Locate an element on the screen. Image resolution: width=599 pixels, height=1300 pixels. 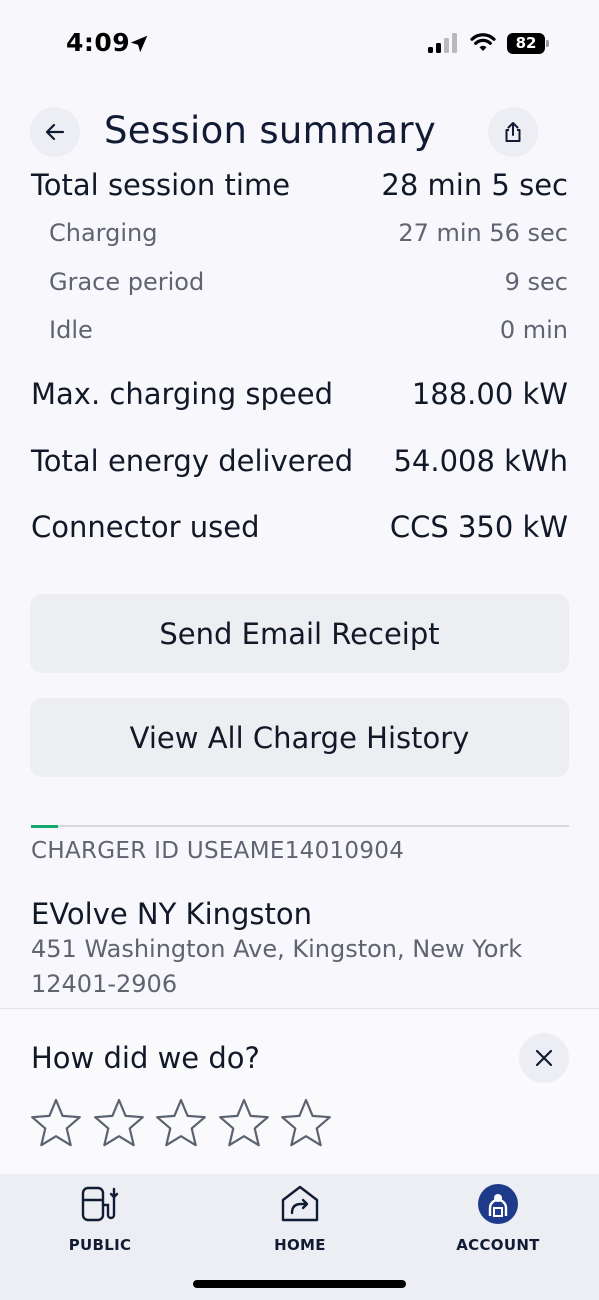
view-charge-history-button: View All Charge History is located at coordinates (299, 737).